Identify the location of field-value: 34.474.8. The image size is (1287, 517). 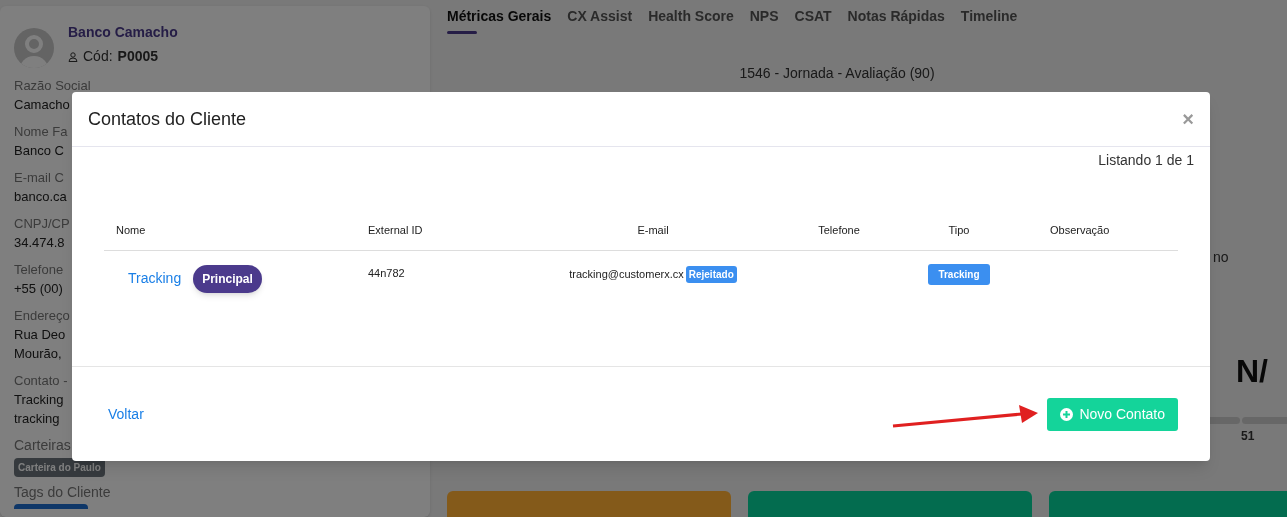
(39, 243).